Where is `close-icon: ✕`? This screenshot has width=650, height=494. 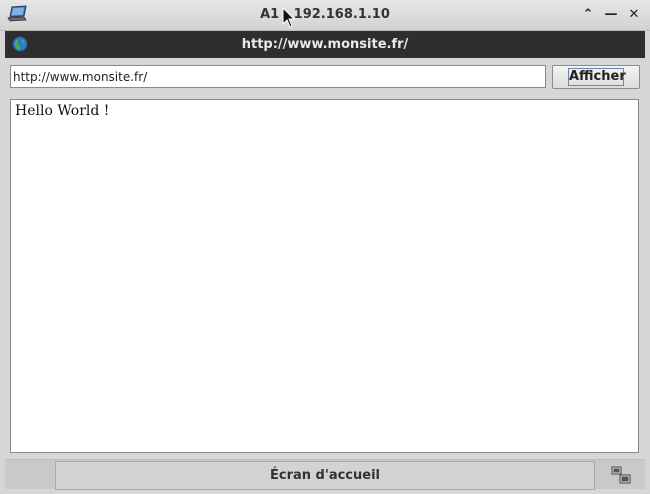 close-icon: ✕ is located at coordinates (634, 15).